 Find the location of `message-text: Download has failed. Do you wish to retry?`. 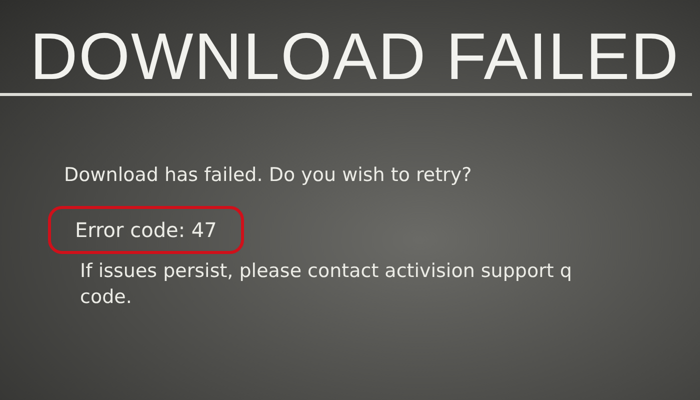

message-text: Download has failed. Do you wish to retry? is located at coordinates (268, 175).